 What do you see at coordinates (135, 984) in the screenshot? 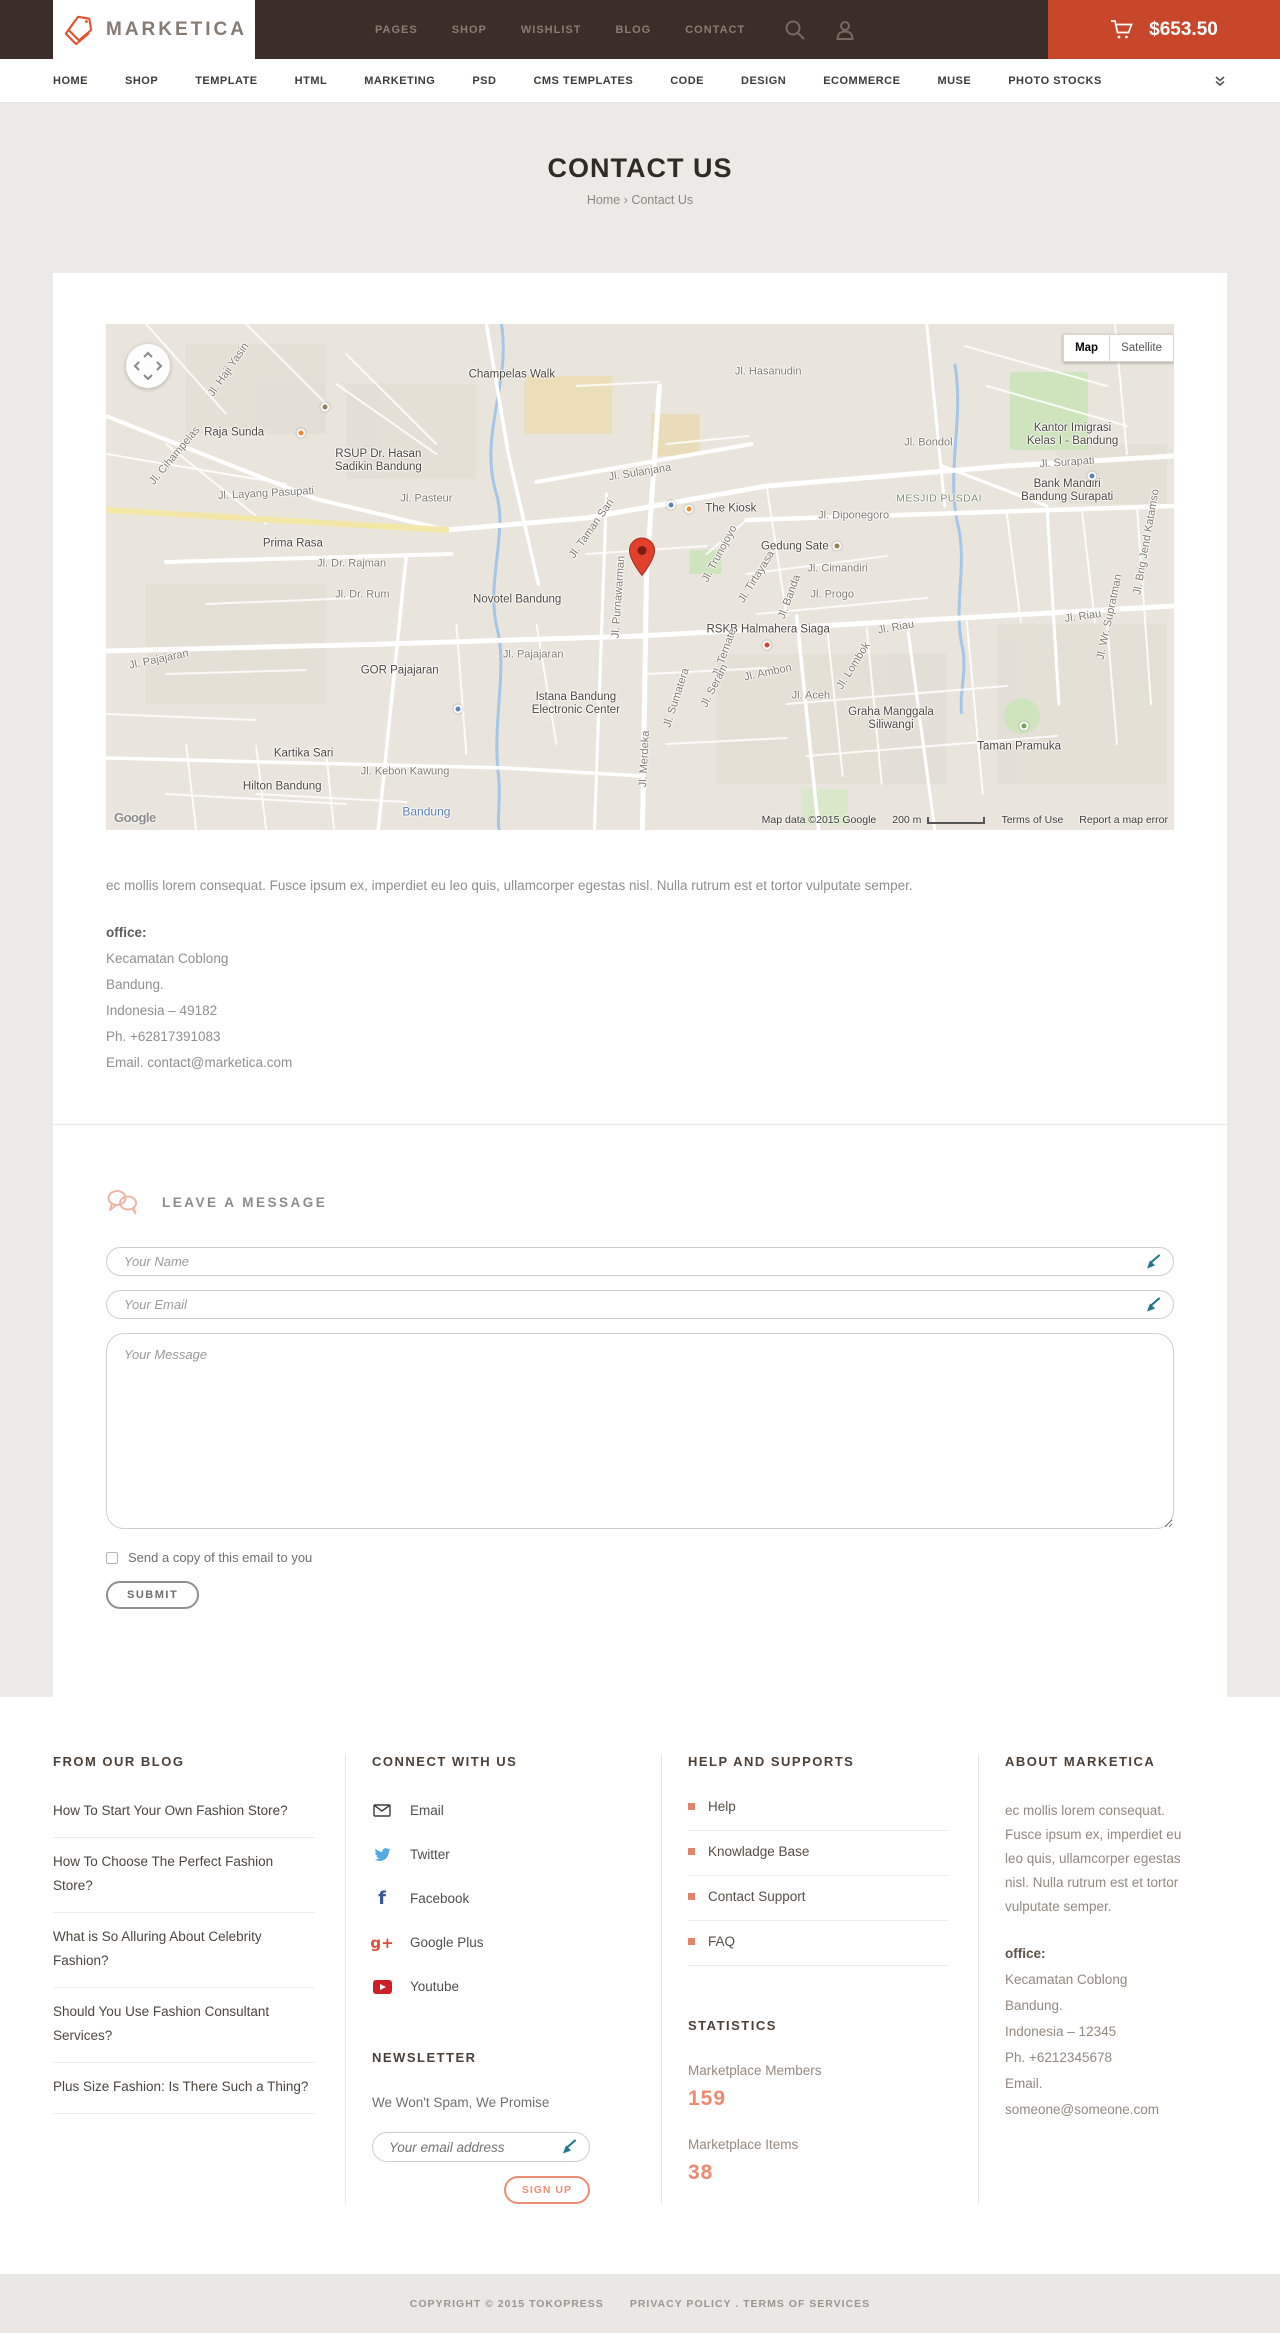
I see `office-line: Bandung.` at bounding box center [135, 984].